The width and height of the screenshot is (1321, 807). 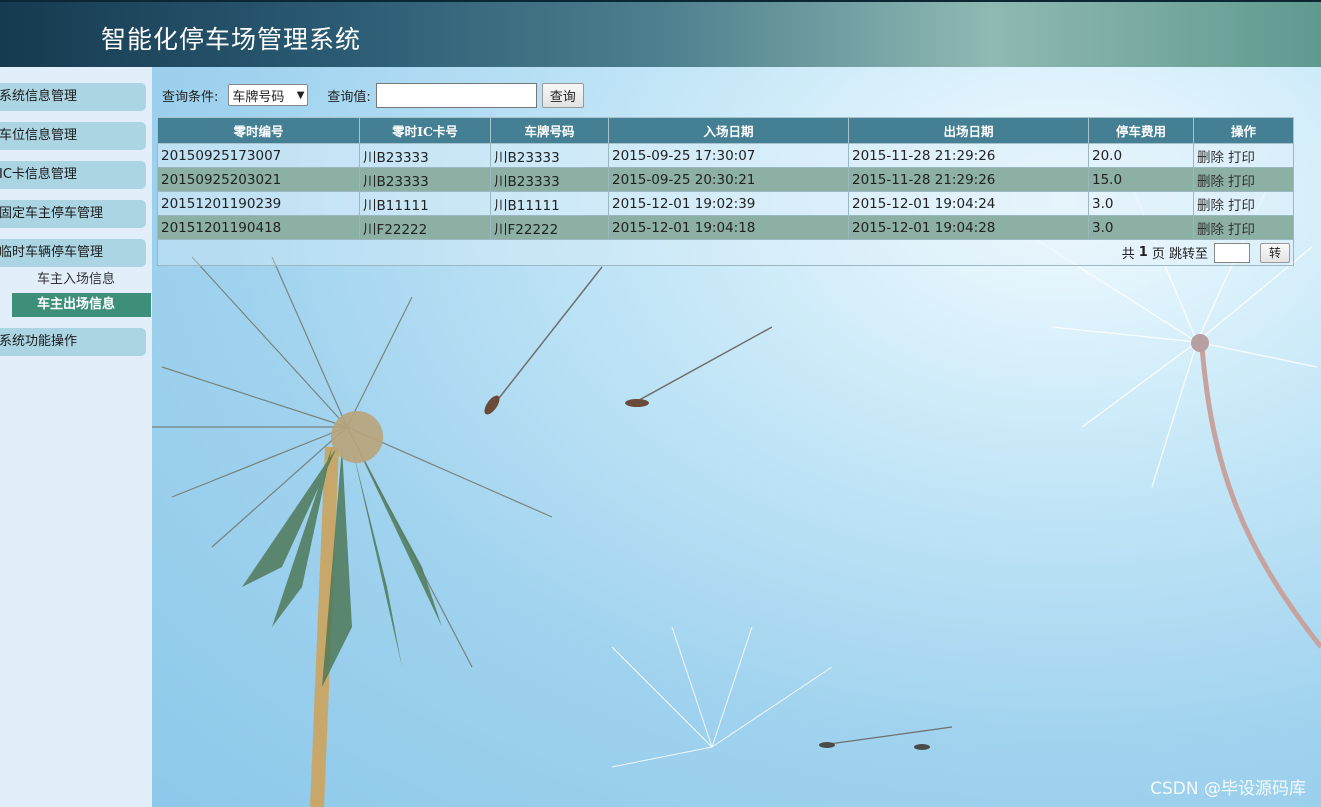 What do you see at coordinates (1179, 254) in the screenshot?
I see `pager-suffix: 页 跳转至` at bounding box center [1179, 254].